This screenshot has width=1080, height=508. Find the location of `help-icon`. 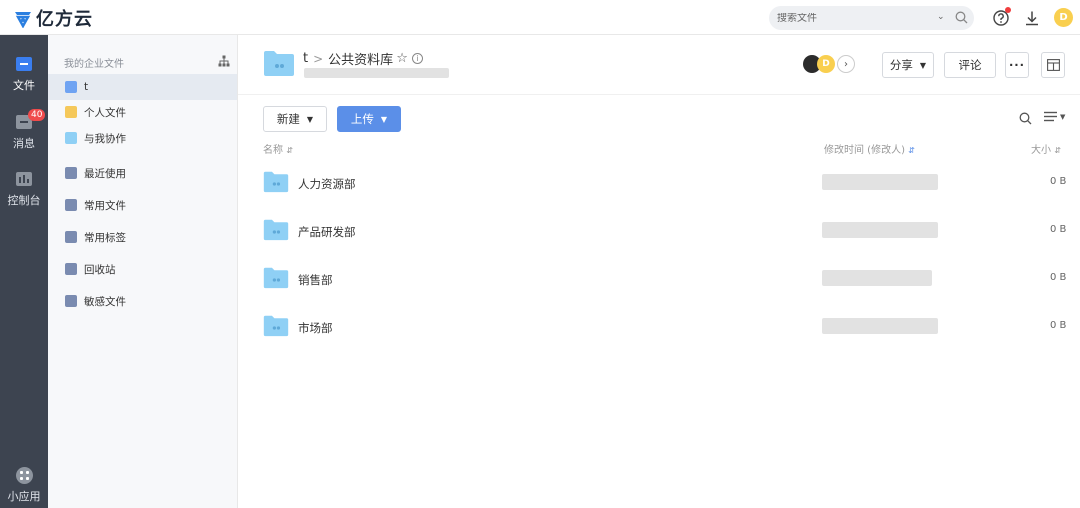

help-icon is located at coordinates (1001, 17).